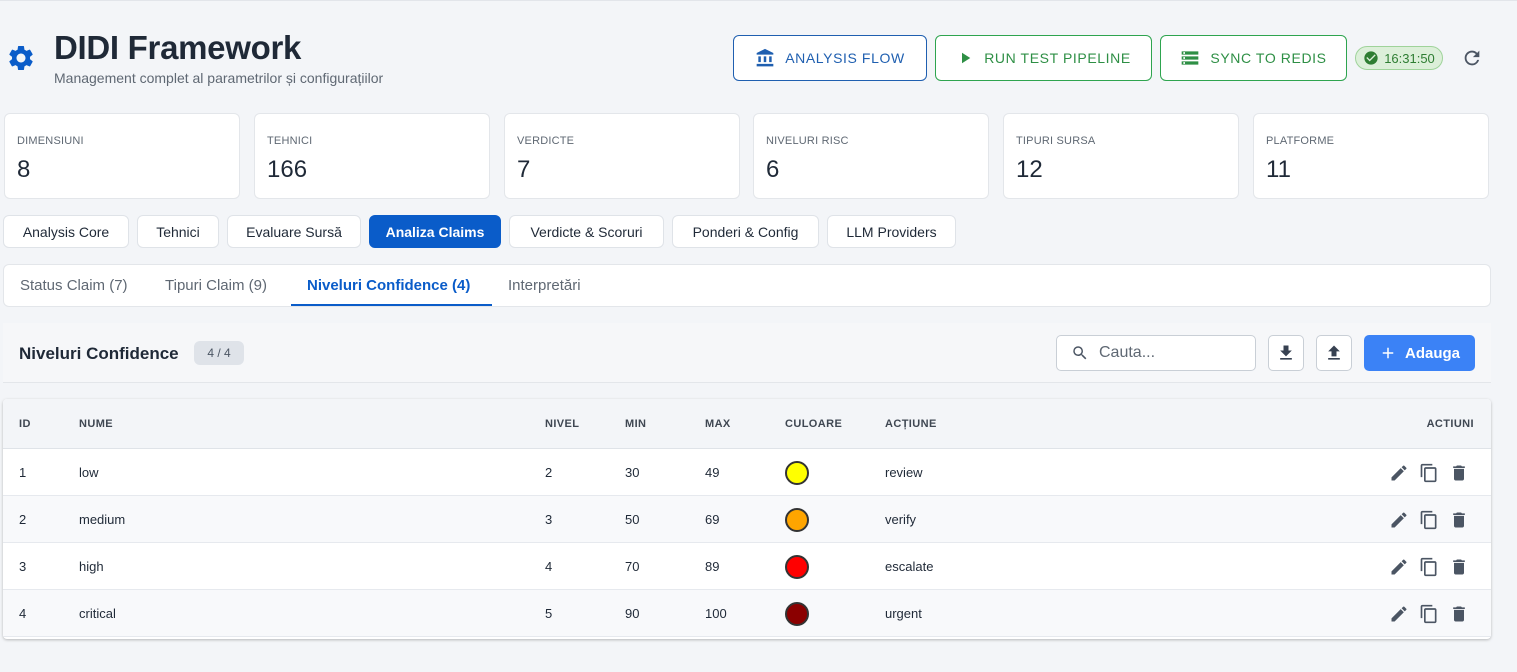 This screenshot has height=672, width=1517. Describe the element at coordinates (891, 231) in the screenshot. I see `tab-llm-providers: LLM Providers` at that location.